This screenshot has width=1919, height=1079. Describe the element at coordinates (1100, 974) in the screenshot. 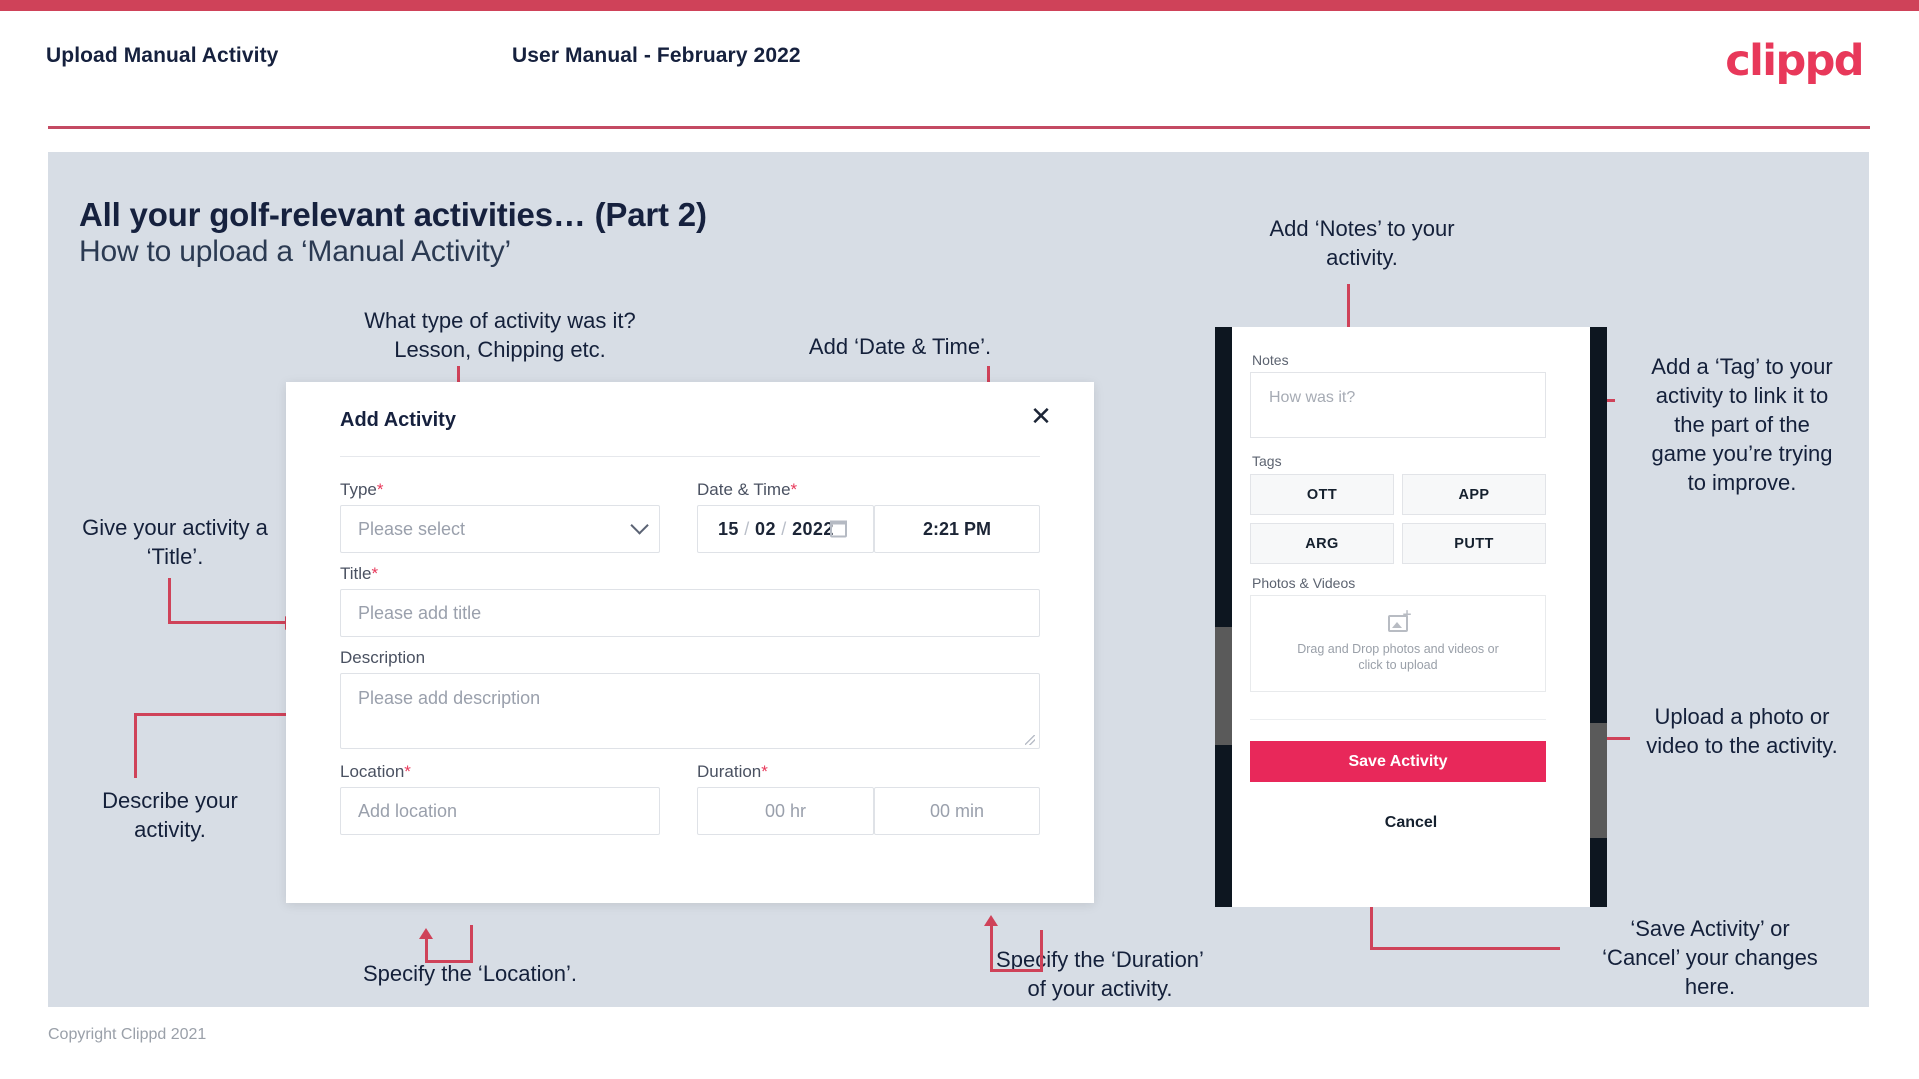

I see `annotation-duration: Specify the ‘Duration’ of your activity.` at that location.